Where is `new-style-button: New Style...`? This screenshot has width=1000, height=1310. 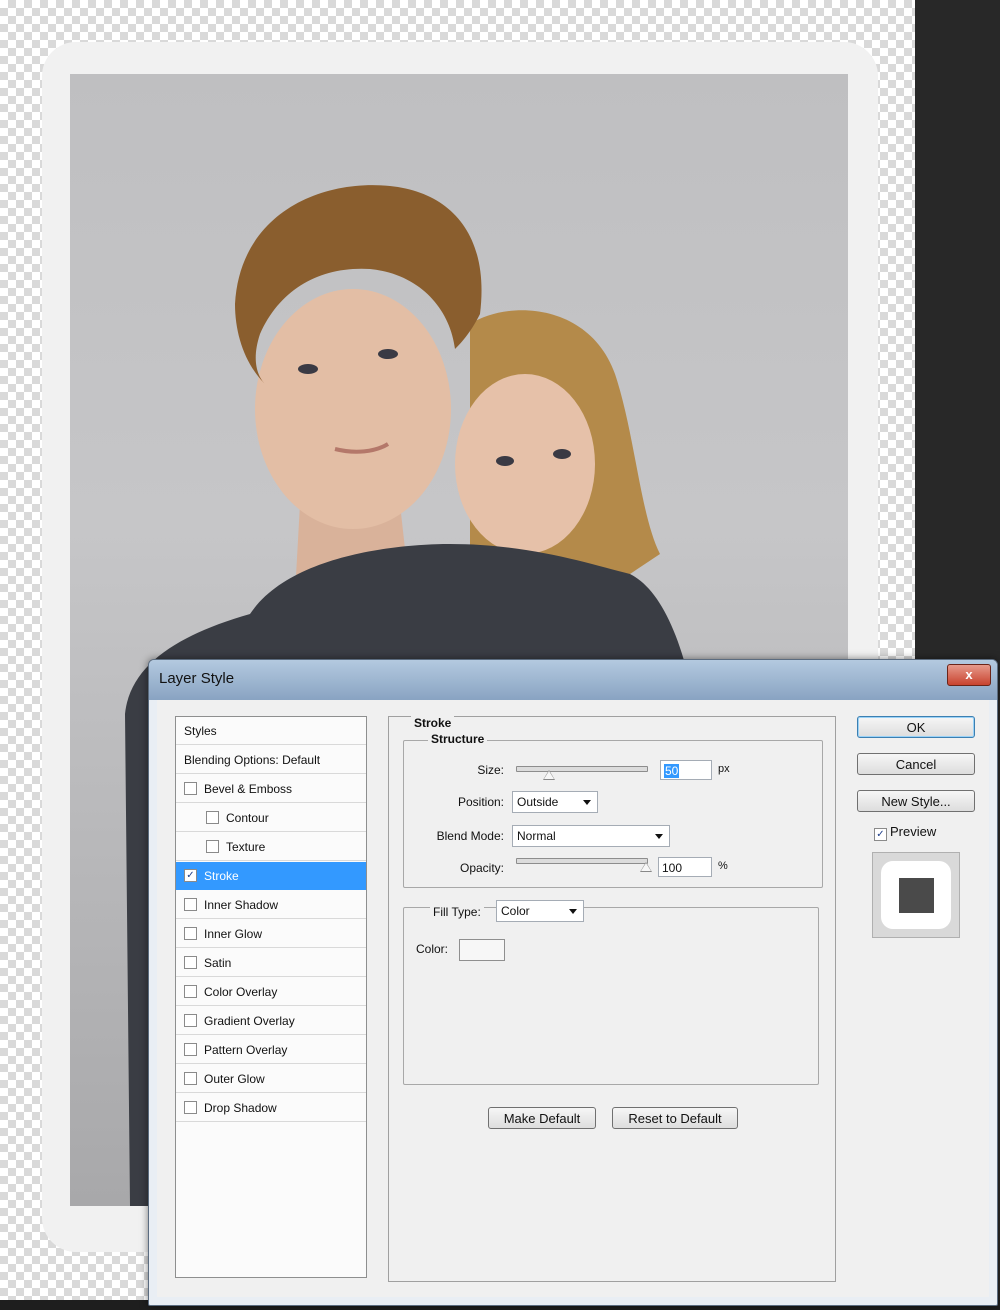
new-style-button: New Style... is located at coordinates (916, 801).